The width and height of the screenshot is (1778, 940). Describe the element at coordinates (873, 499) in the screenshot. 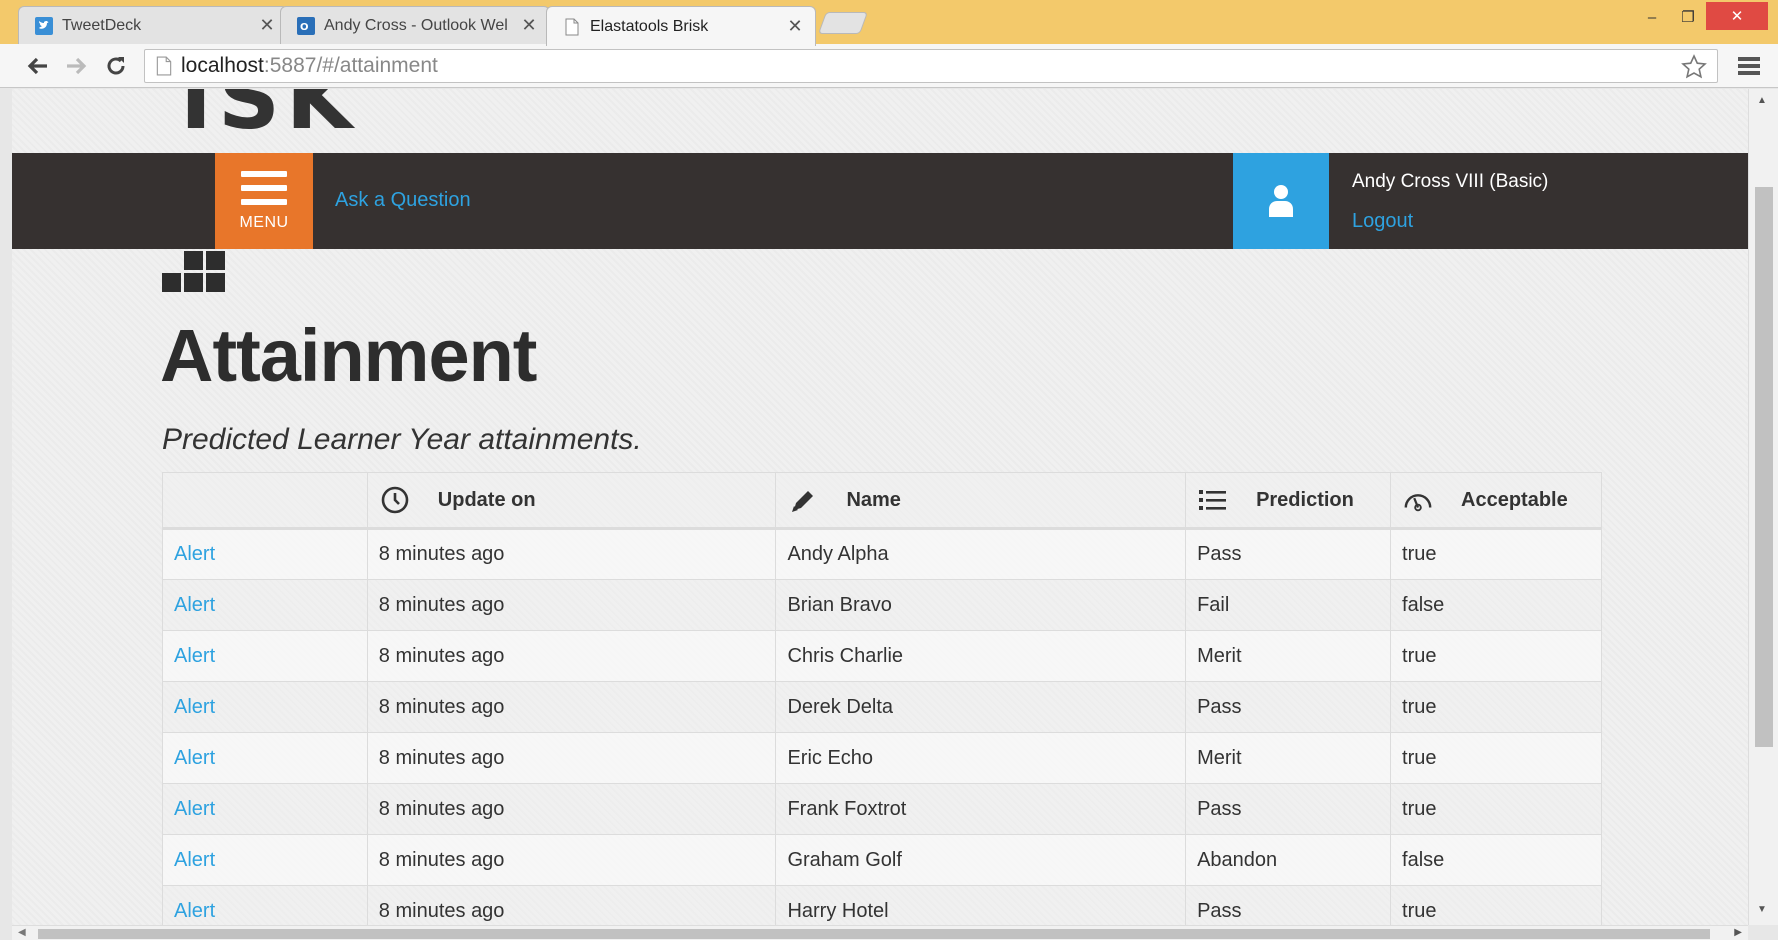

I see `header-label: Name` at that location.